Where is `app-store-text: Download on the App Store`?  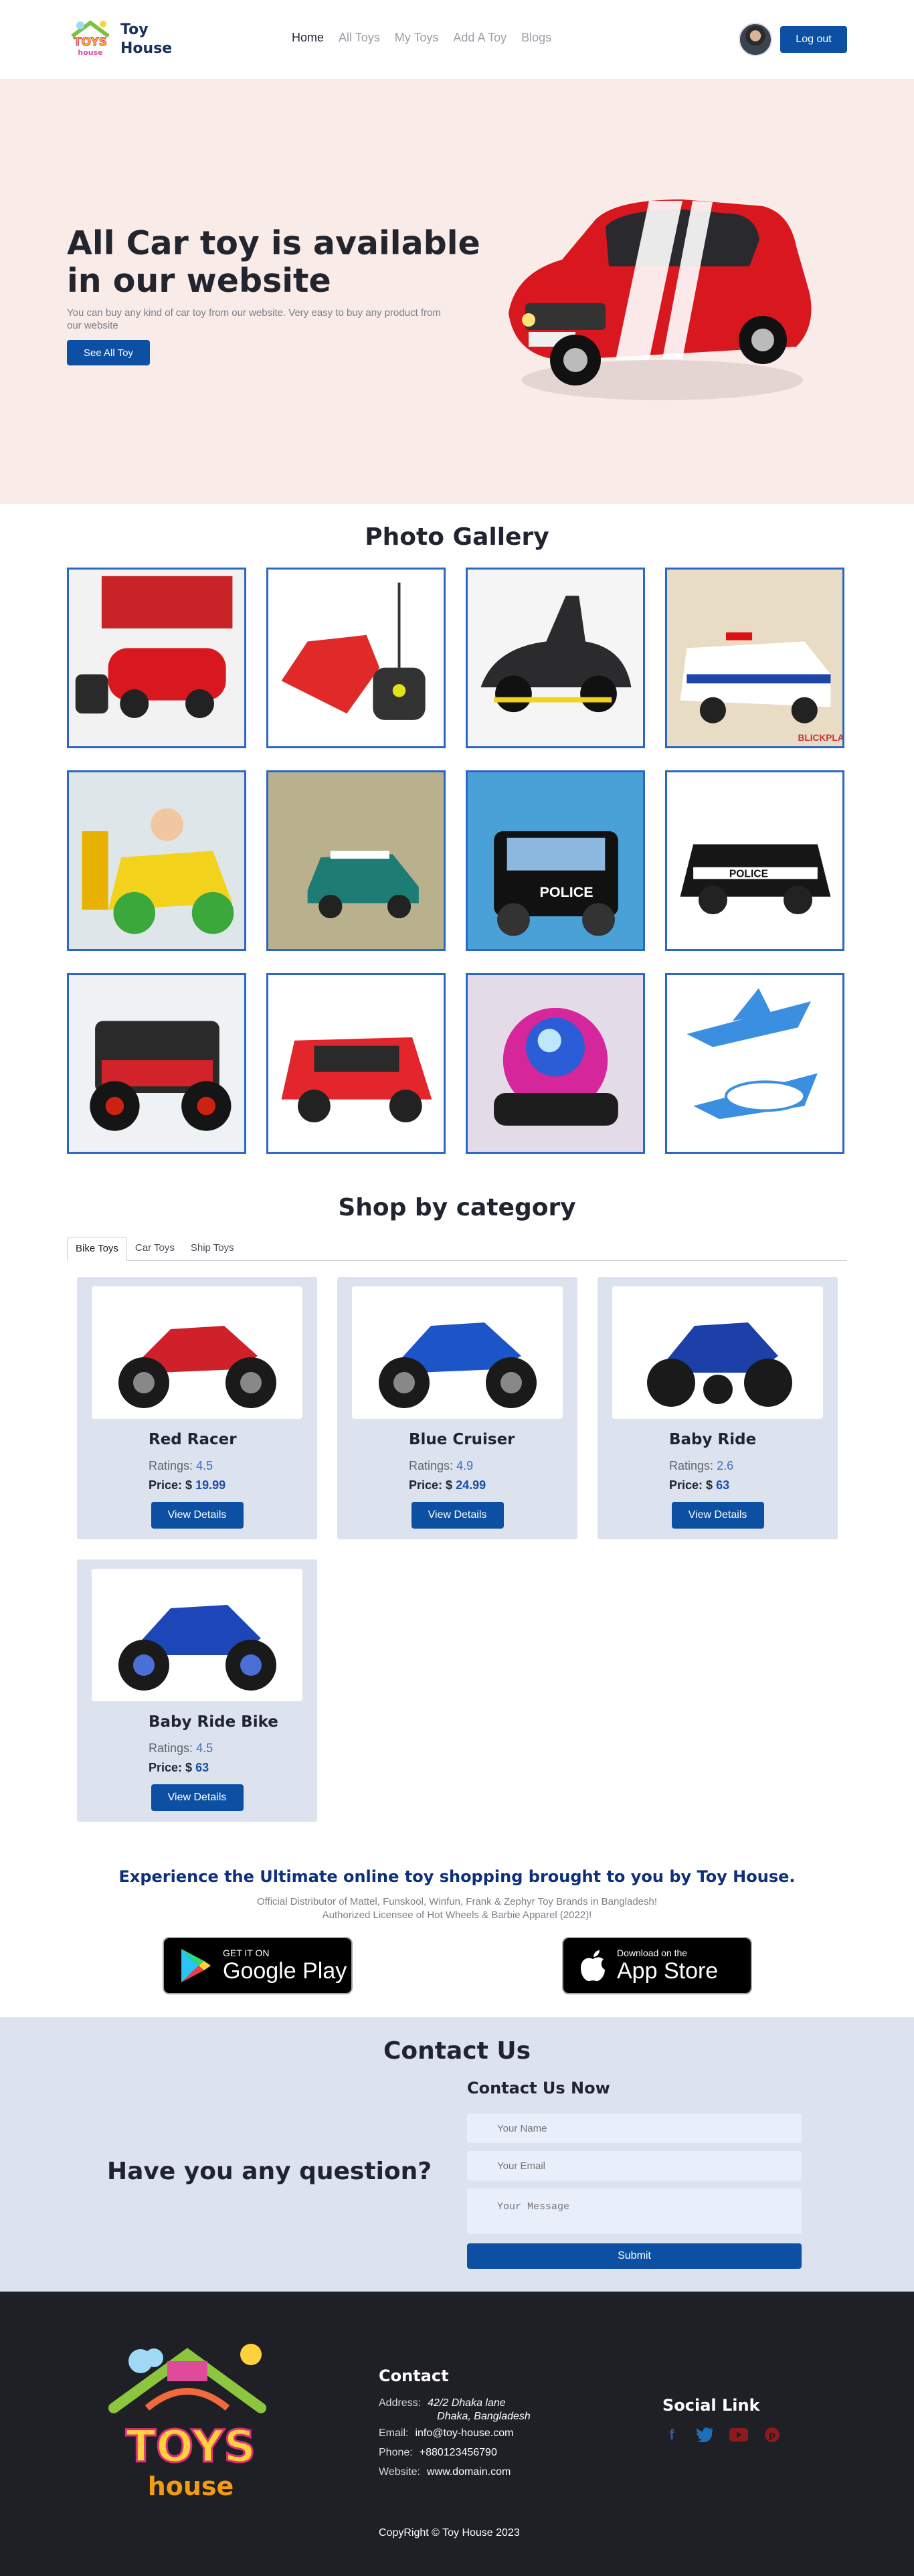 app-store-text: Download on the App Store is located at coordinates (668, 1966).